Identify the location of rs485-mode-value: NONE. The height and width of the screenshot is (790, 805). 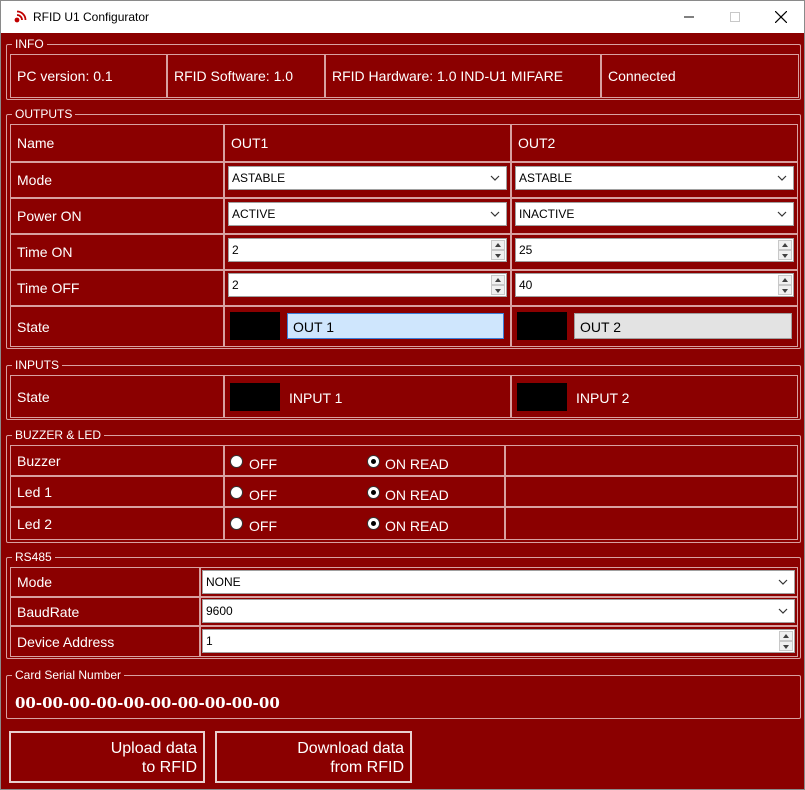
(223, 582).